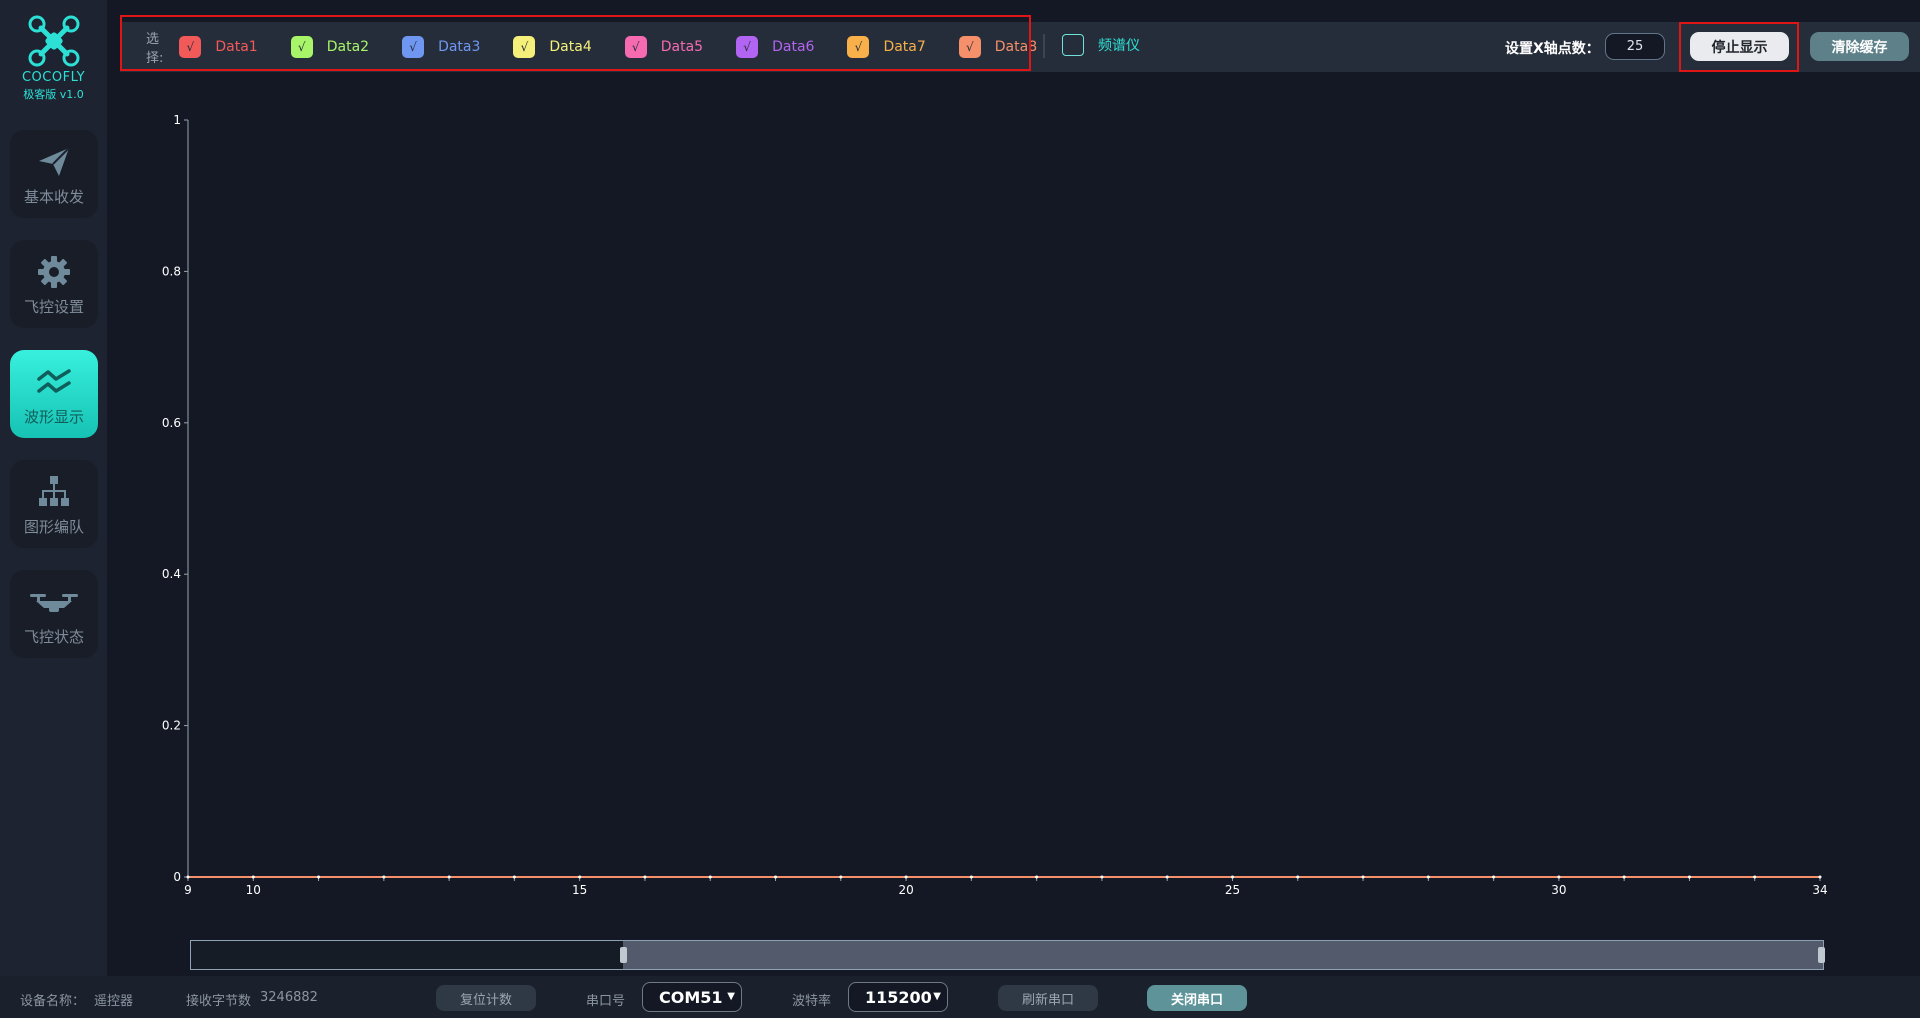 The image size is (1920, 1018). What do you see at coordinates (1859, 46) in the screenshot?
I see `clear-cache-button: 清除缓存` at bounding box center [1859, 46].